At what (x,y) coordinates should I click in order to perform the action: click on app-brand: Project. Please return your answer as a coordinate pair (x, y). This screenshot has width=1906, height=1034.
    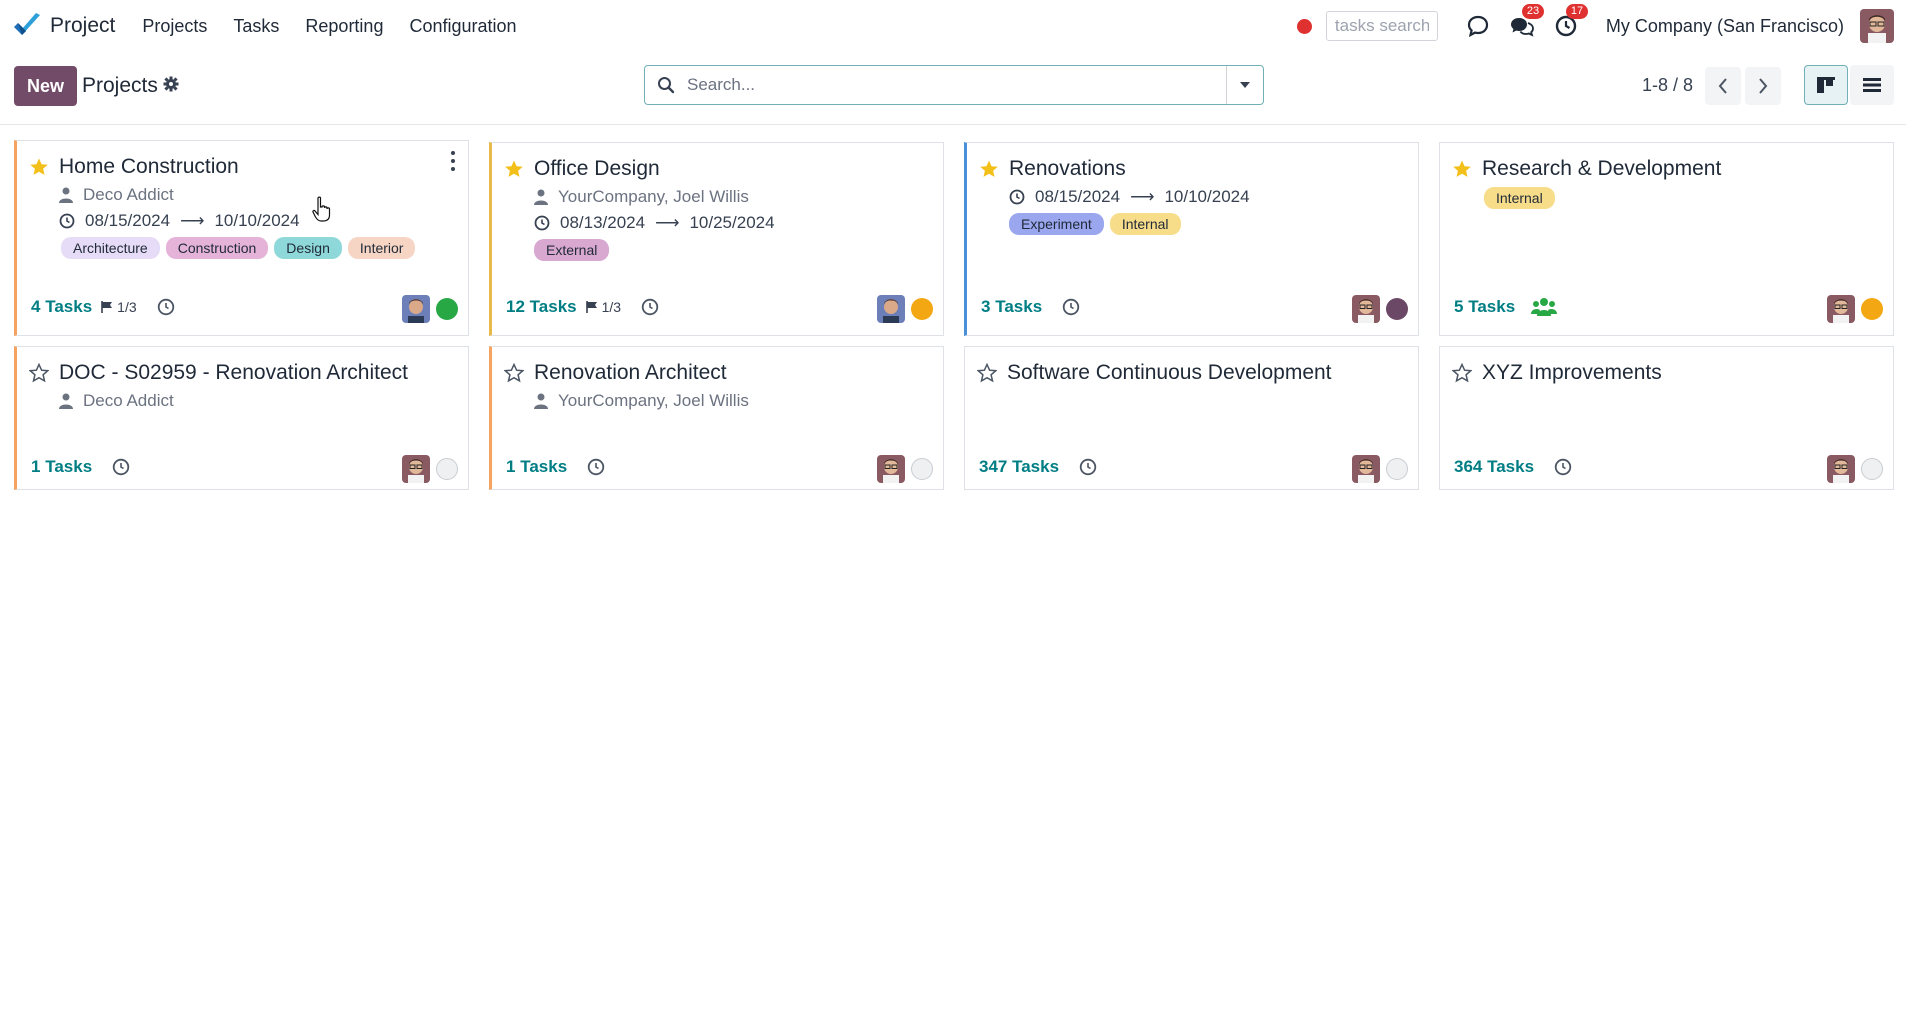
    Looking at the image, I should click on (63, 26).